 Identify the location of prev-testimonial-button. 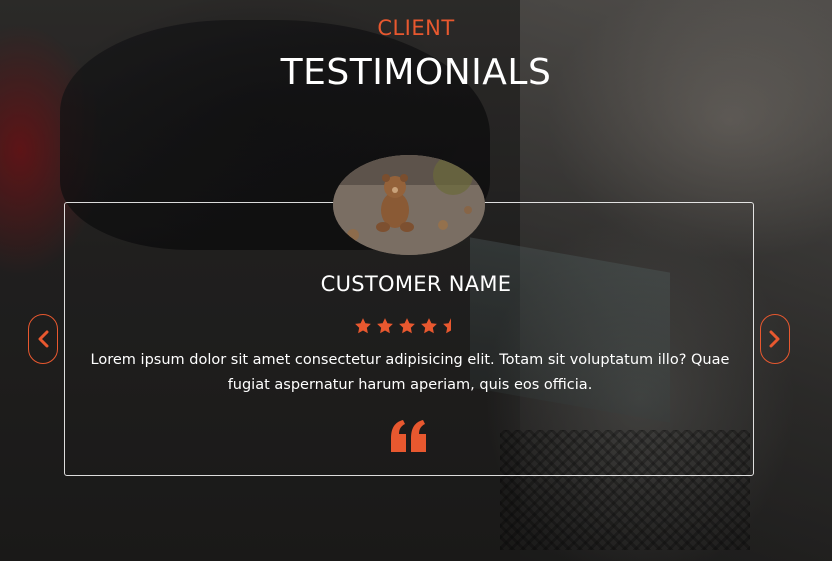
(43, 339).